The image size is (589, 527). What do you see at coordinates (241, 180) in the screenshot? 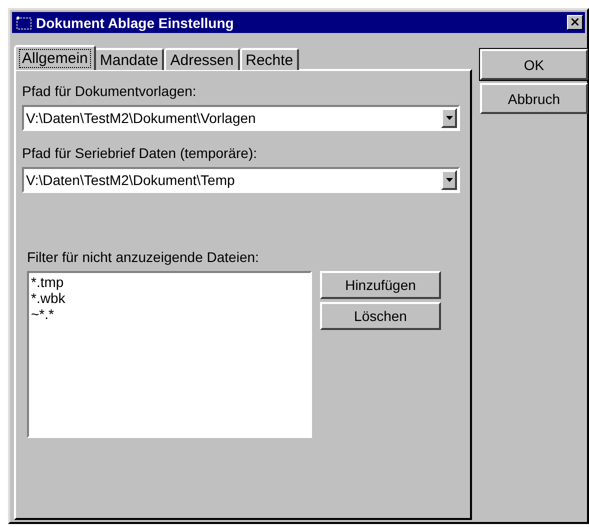
I see `path-dropdown: V:\Daten\TestM2\Dokument\Temp` at bounding box center [241, 180].